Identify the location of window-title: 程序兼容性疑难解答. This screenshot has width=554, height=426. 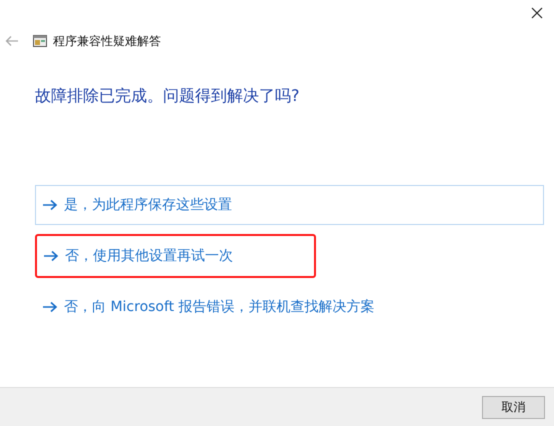
(107, 41).